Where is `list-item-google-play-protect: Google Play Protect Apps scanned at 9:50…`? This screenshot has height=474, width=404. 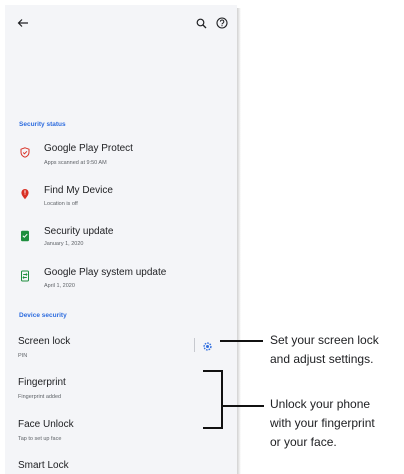 list-item-google-play-protect: Google Play Protect Apps scanned at 9:50… is located at coordinates (121, 157).